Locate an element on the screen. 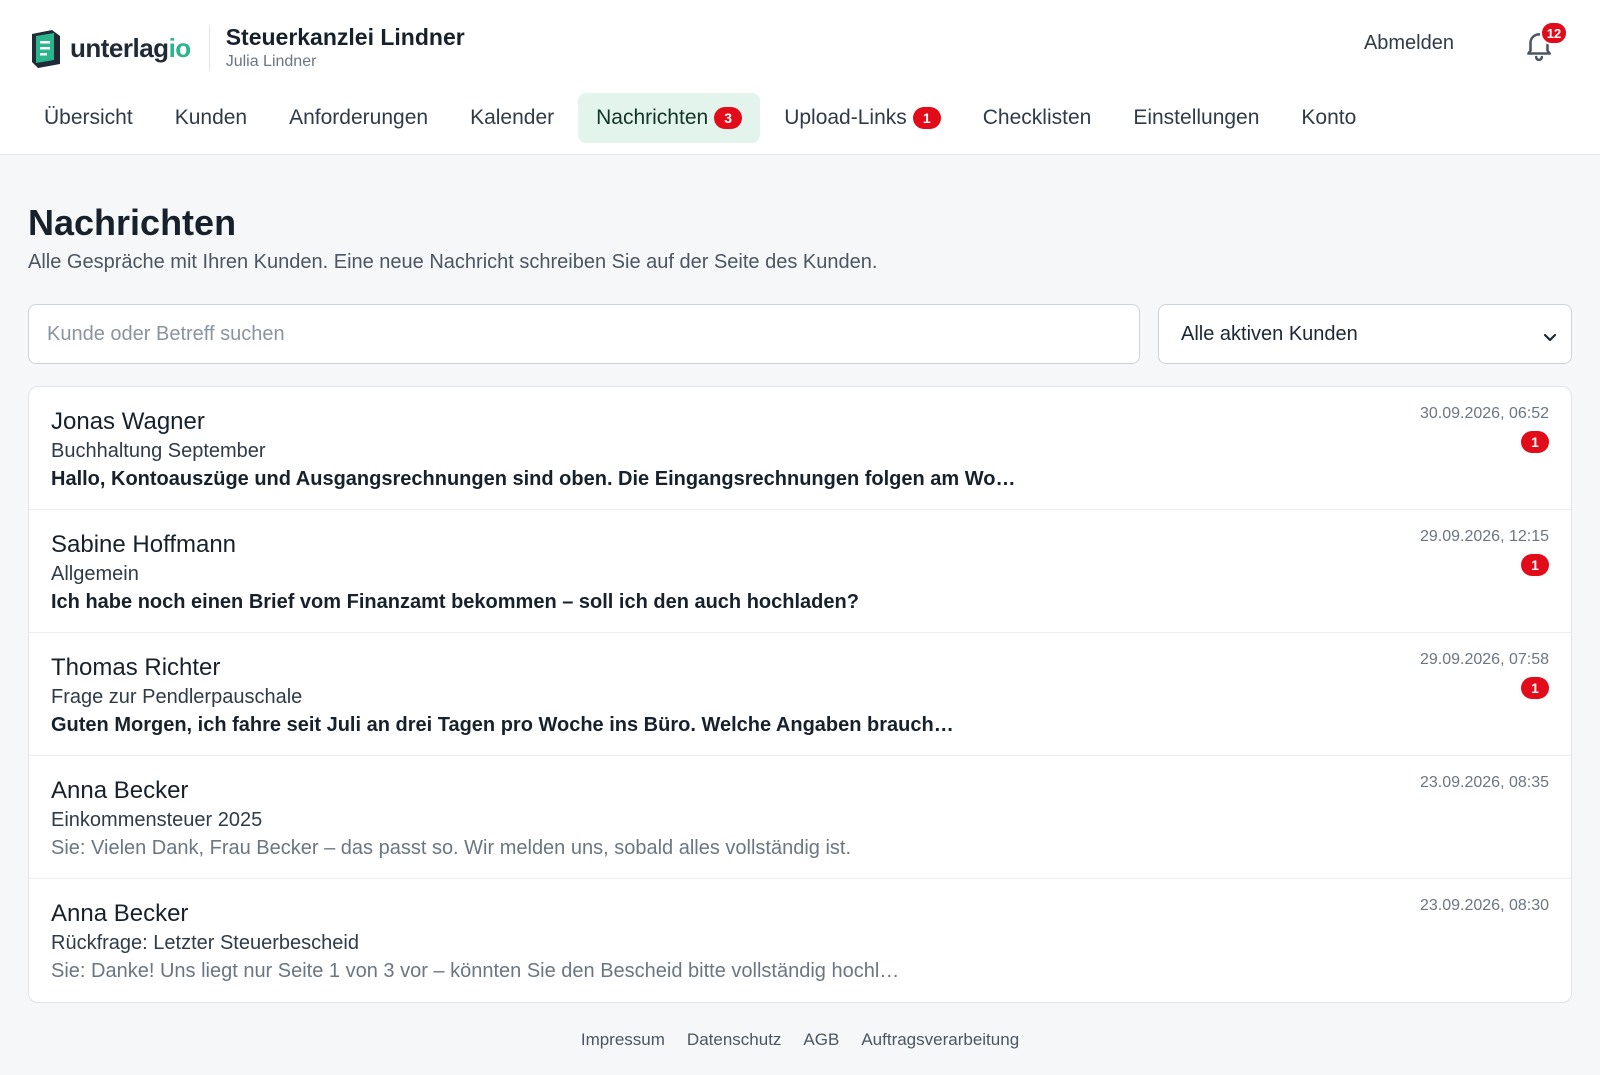  conversation-customer-name: Jonas Wagner is located at coordinates (128, 421).